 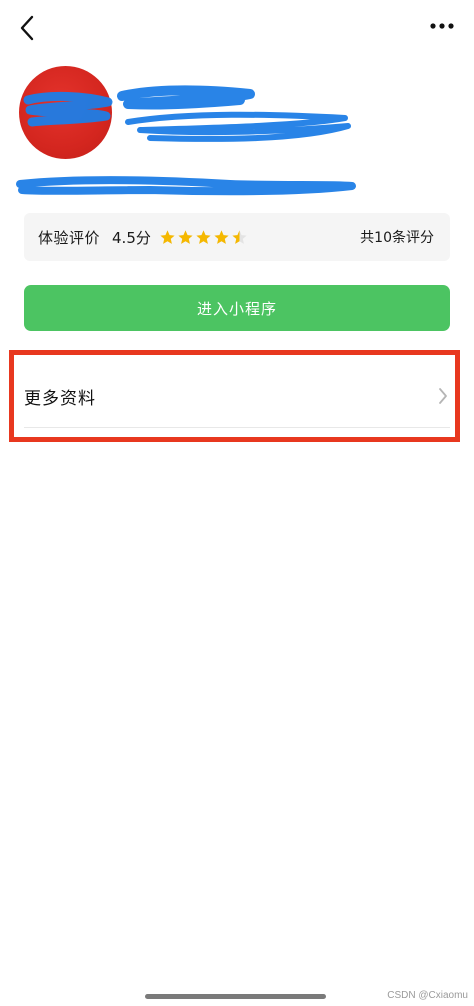 What do you see at coordinates (65, 112) in the screenshot?
I see `avatar` at bounding box center [65, 112].